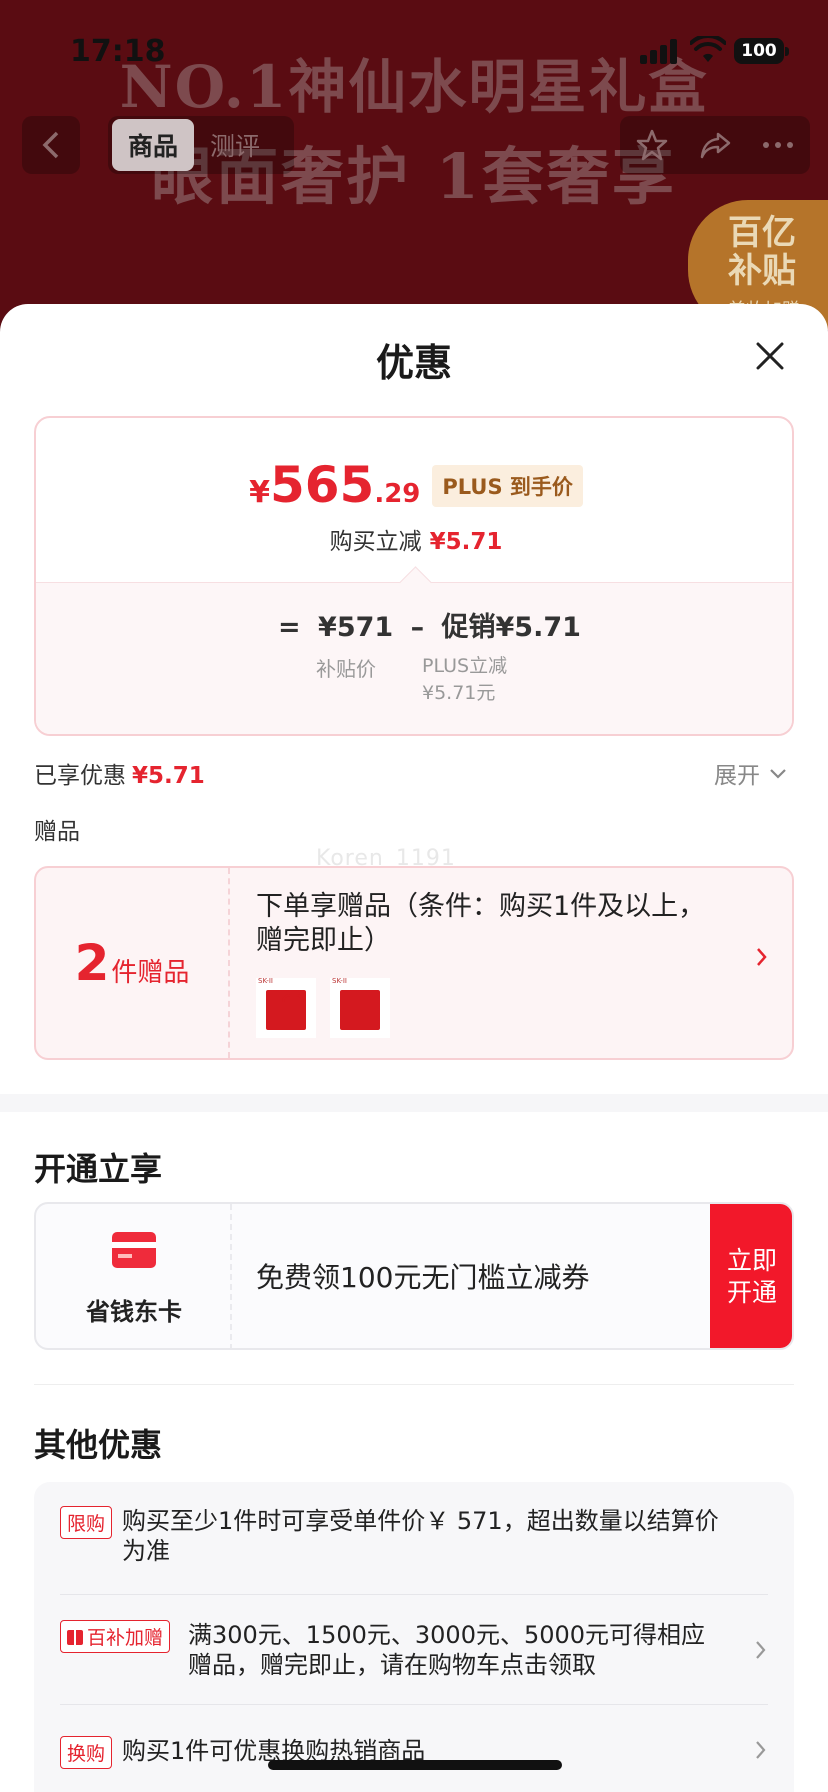 This screenshot has width=828, height=1792. What do you see at coordinates (507, 486) in the screenshot?
I see `plus-price-tag: PLUS 到手价` at bounding box center [507, 486].